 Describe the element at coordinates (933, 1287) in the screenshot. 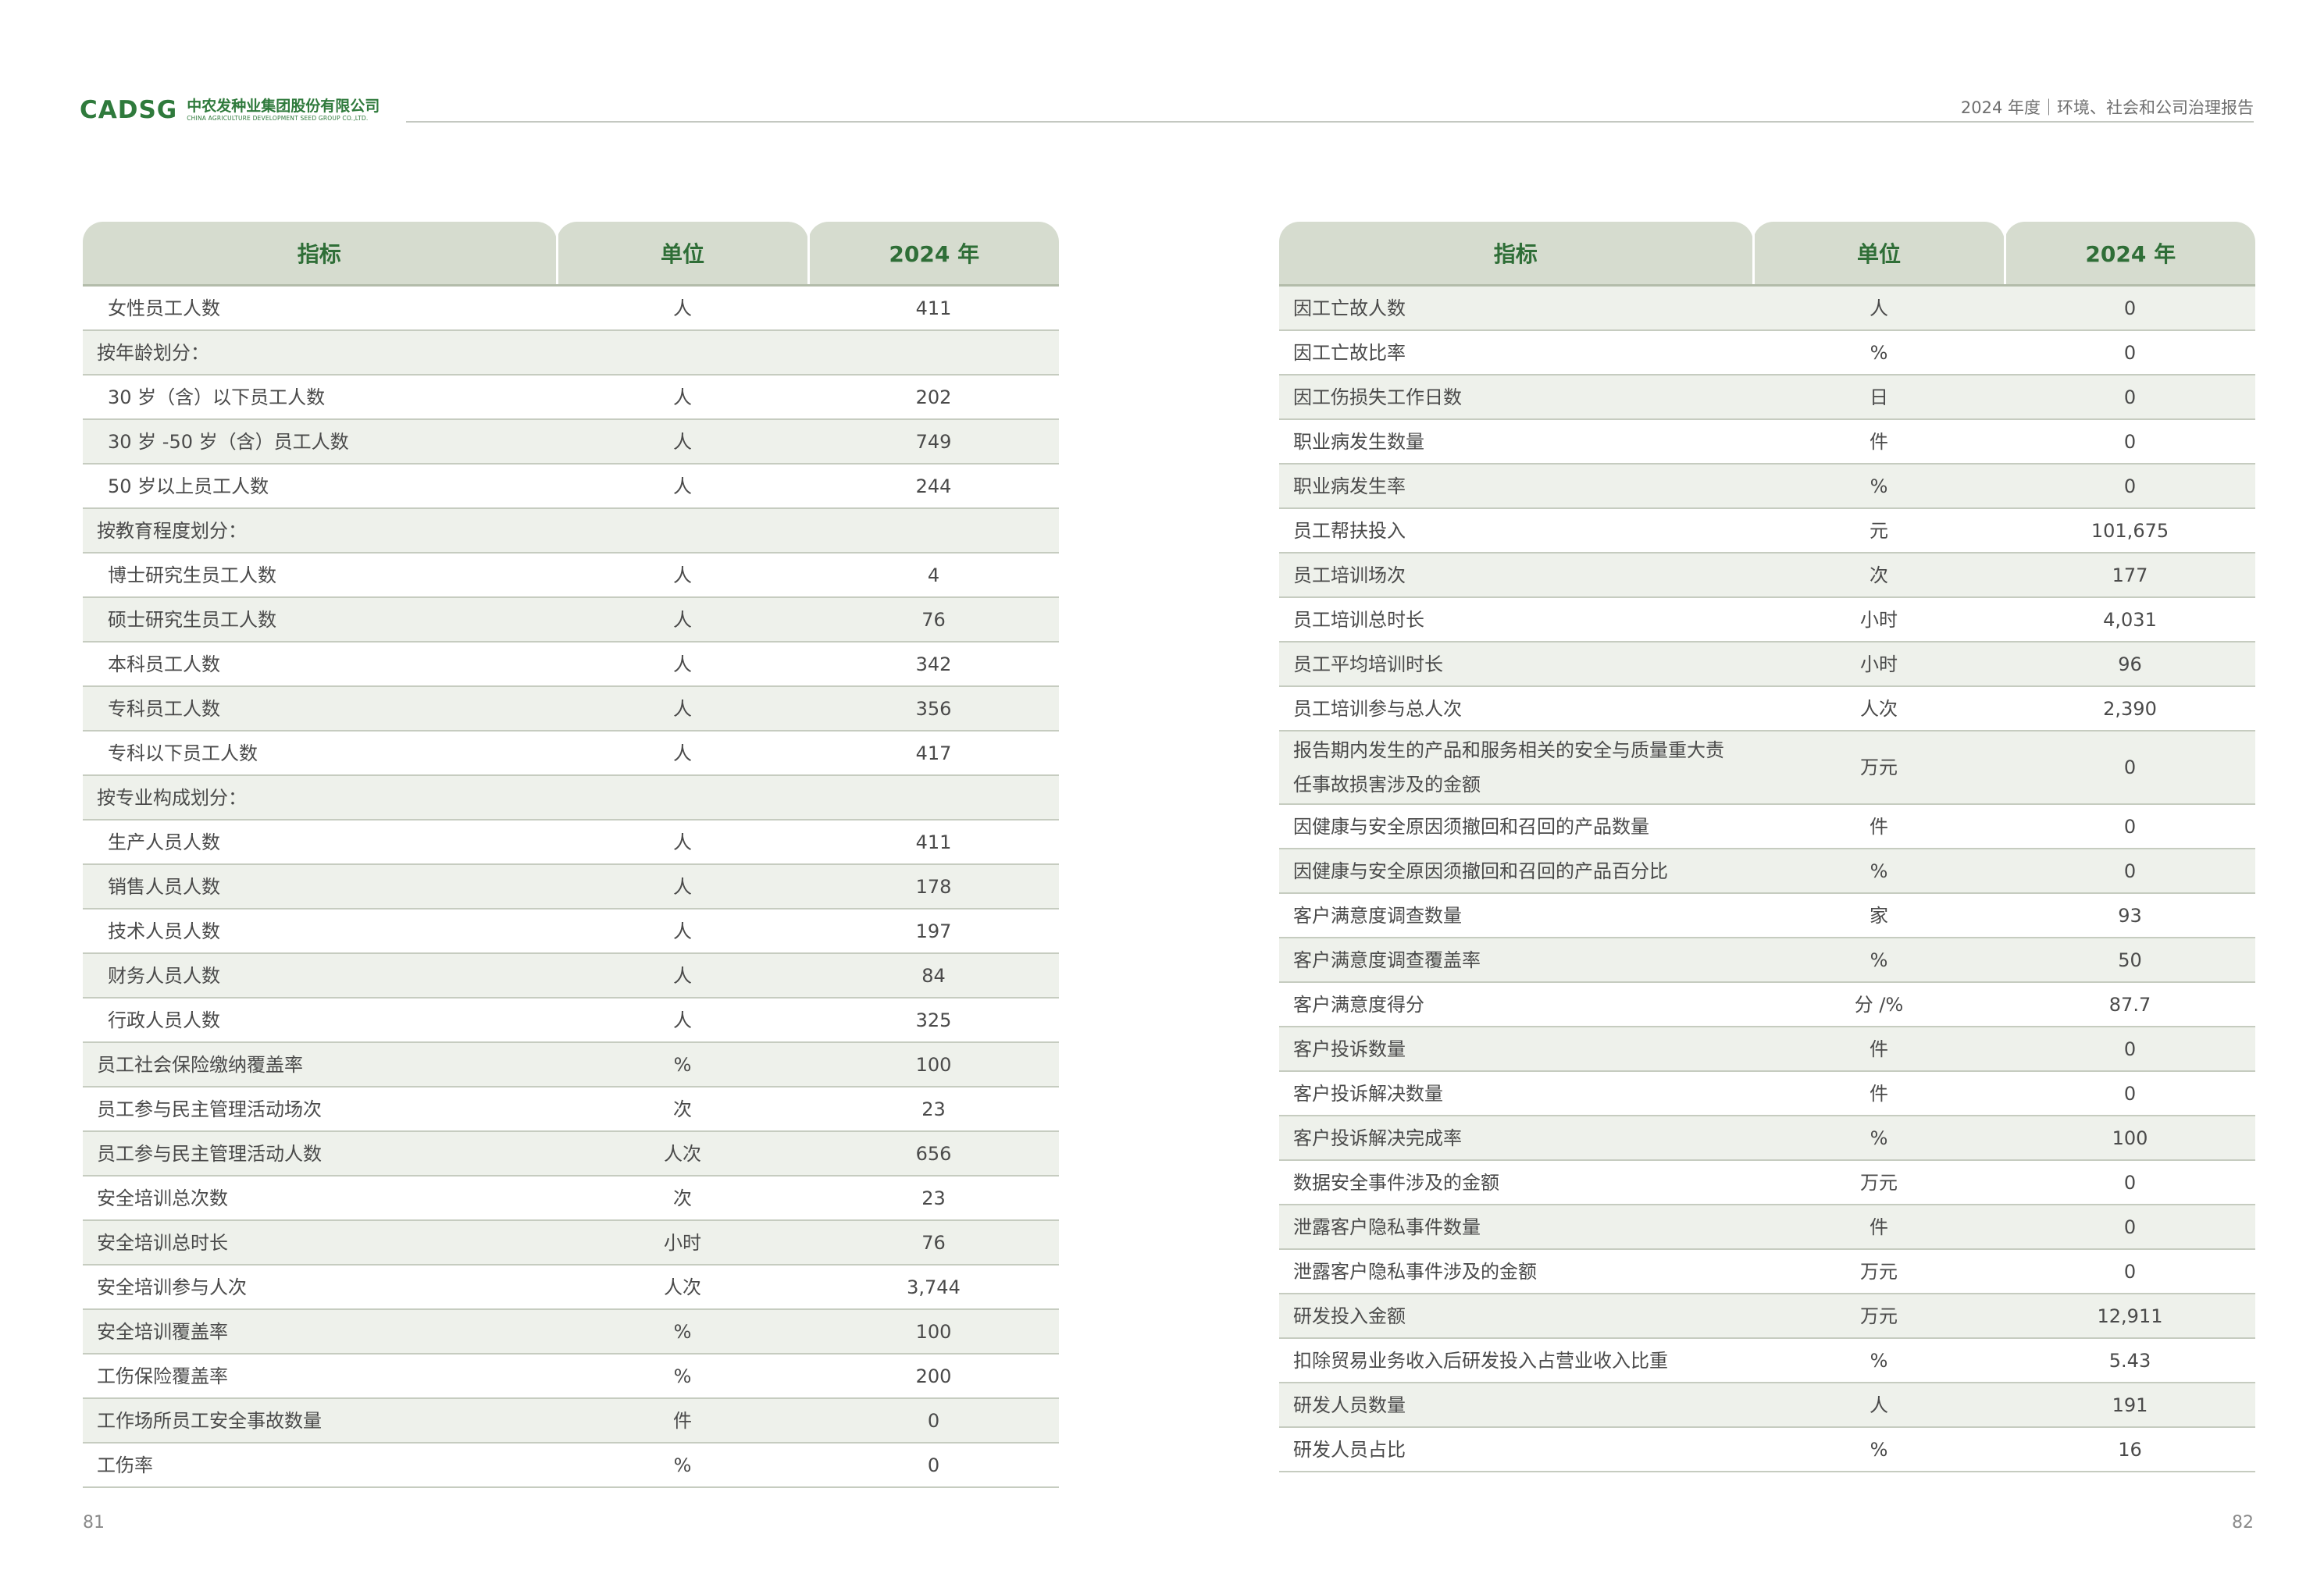

I see `row-value: 3,744` at that location.